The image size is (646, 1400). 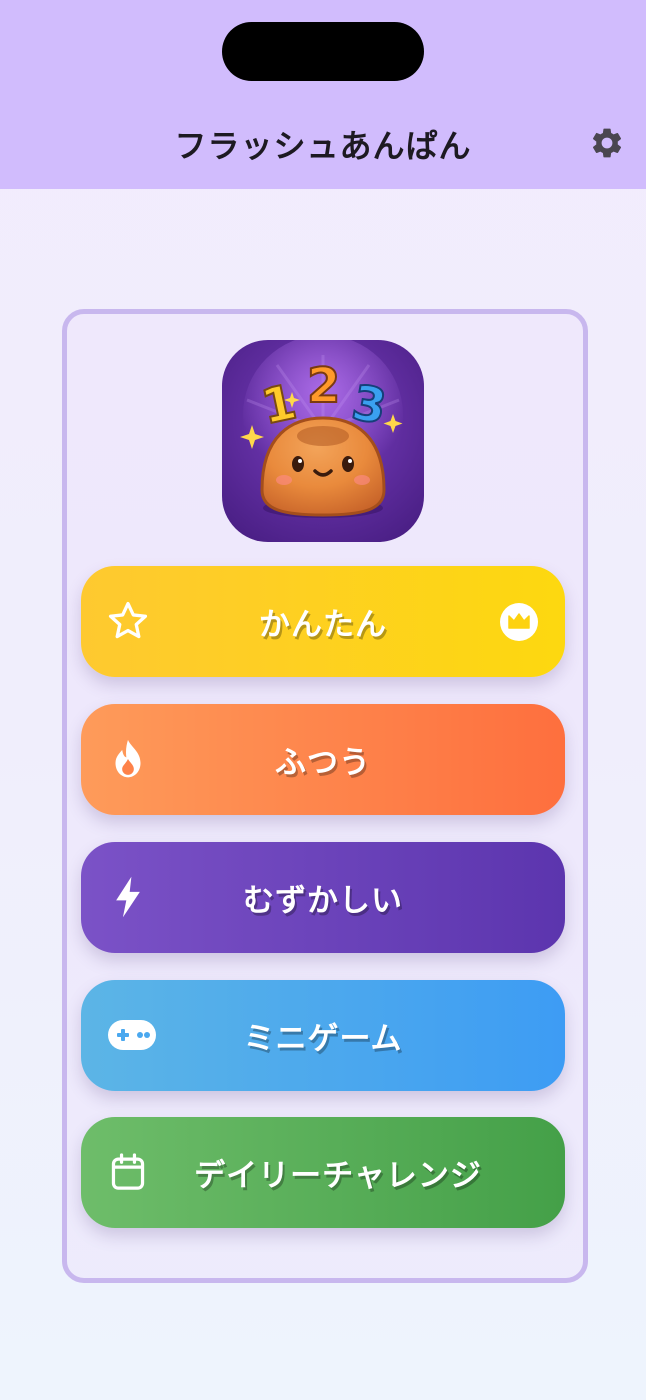 What do you see at coordinates (323, 146) in the screenshot?
I see `app-title: フラッシュあんぱん` at bounding box center [323, 146].